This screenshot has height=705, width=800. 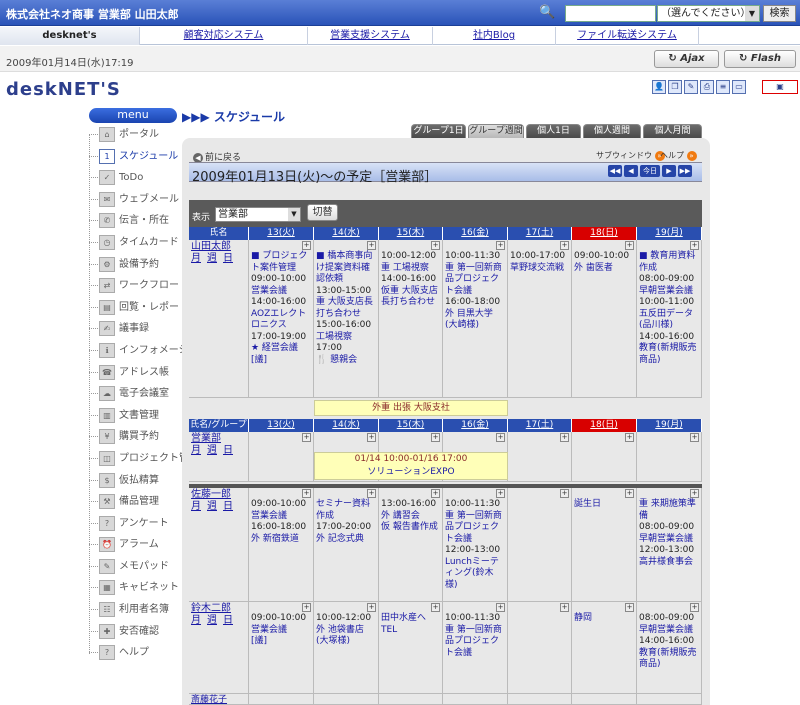 What do you see at coordinates (723, 87) in the screenshot?
I see `list-icon: ≡` at bounding box center [723, 87].